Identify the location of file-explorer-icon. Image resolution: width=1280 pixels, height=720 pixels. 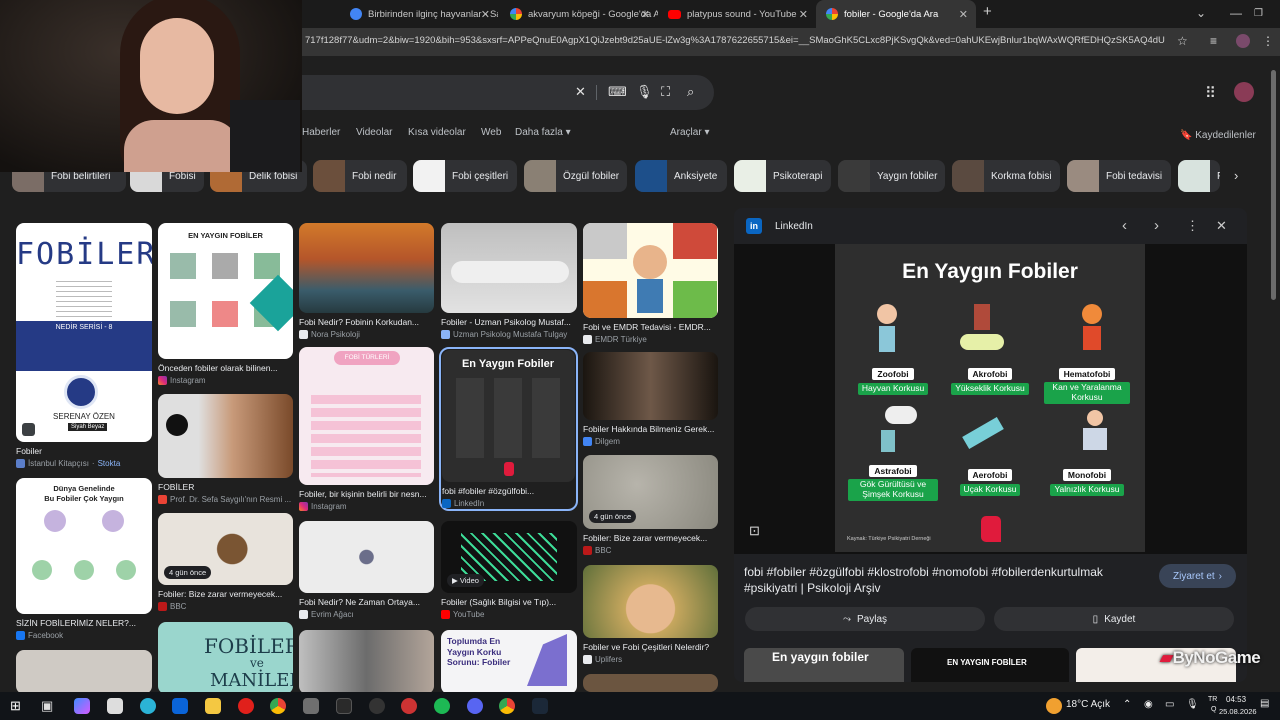
(213, 706).